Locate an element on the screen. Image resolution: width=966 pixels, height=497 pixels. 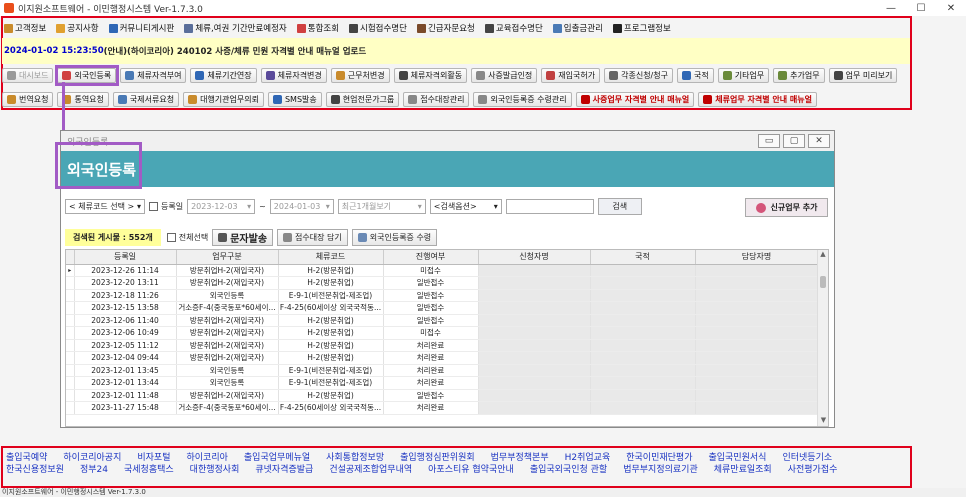
send-sms-button: 문자발송 is located at coordinates (243, 237).